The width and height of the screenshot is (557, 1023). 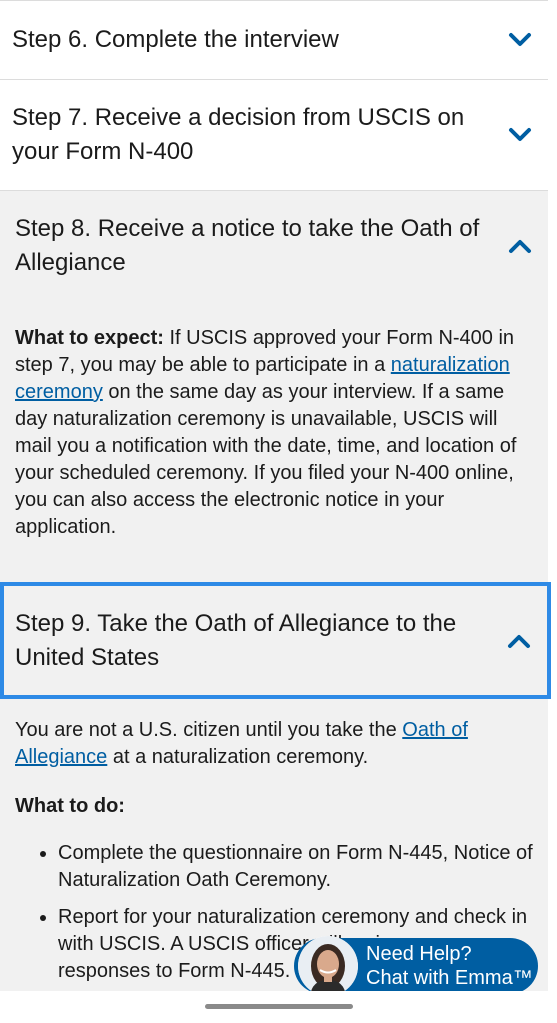 What do you see at coordinates (416, 966) in the screenshot?
I see `chat-with-emma-button: Need Help? Chat with Emma™` at bounding box center [416, 966].